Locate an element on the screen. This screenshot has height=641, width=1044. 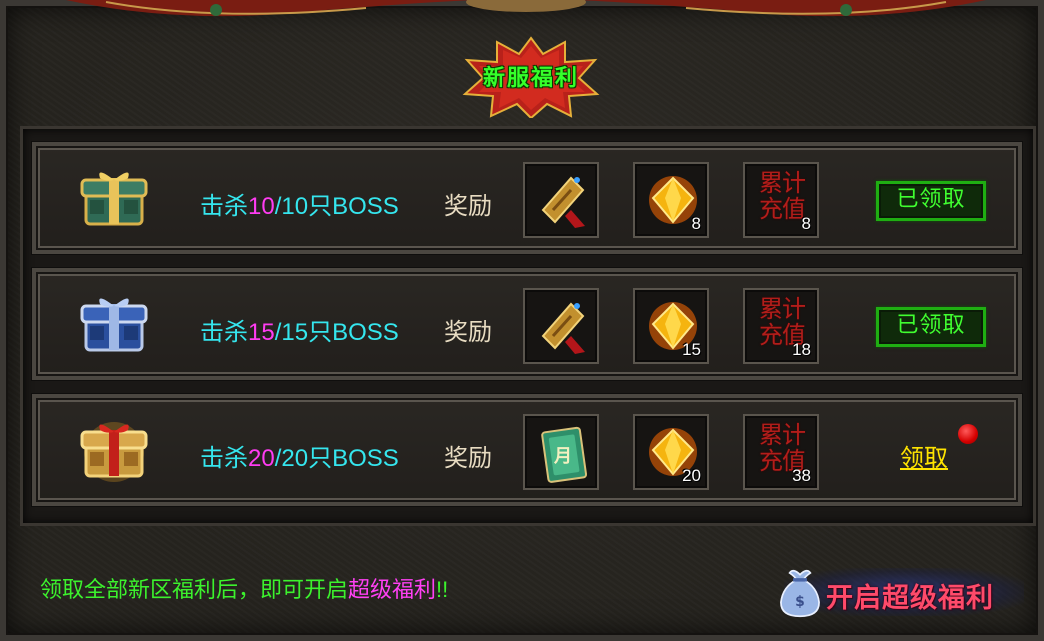
top-ornament is located at coordinates (526, 8).